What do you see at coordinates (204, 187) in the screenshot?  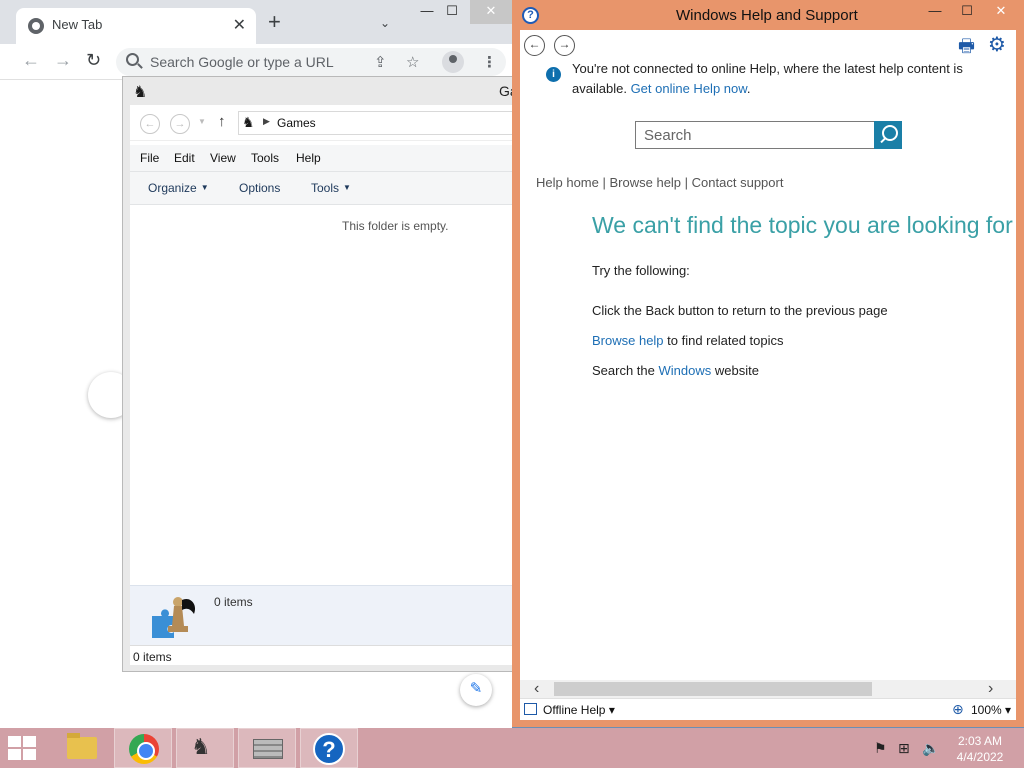 I see `organize-dropdown-icon: ▼` at bounding box center [204, 187].